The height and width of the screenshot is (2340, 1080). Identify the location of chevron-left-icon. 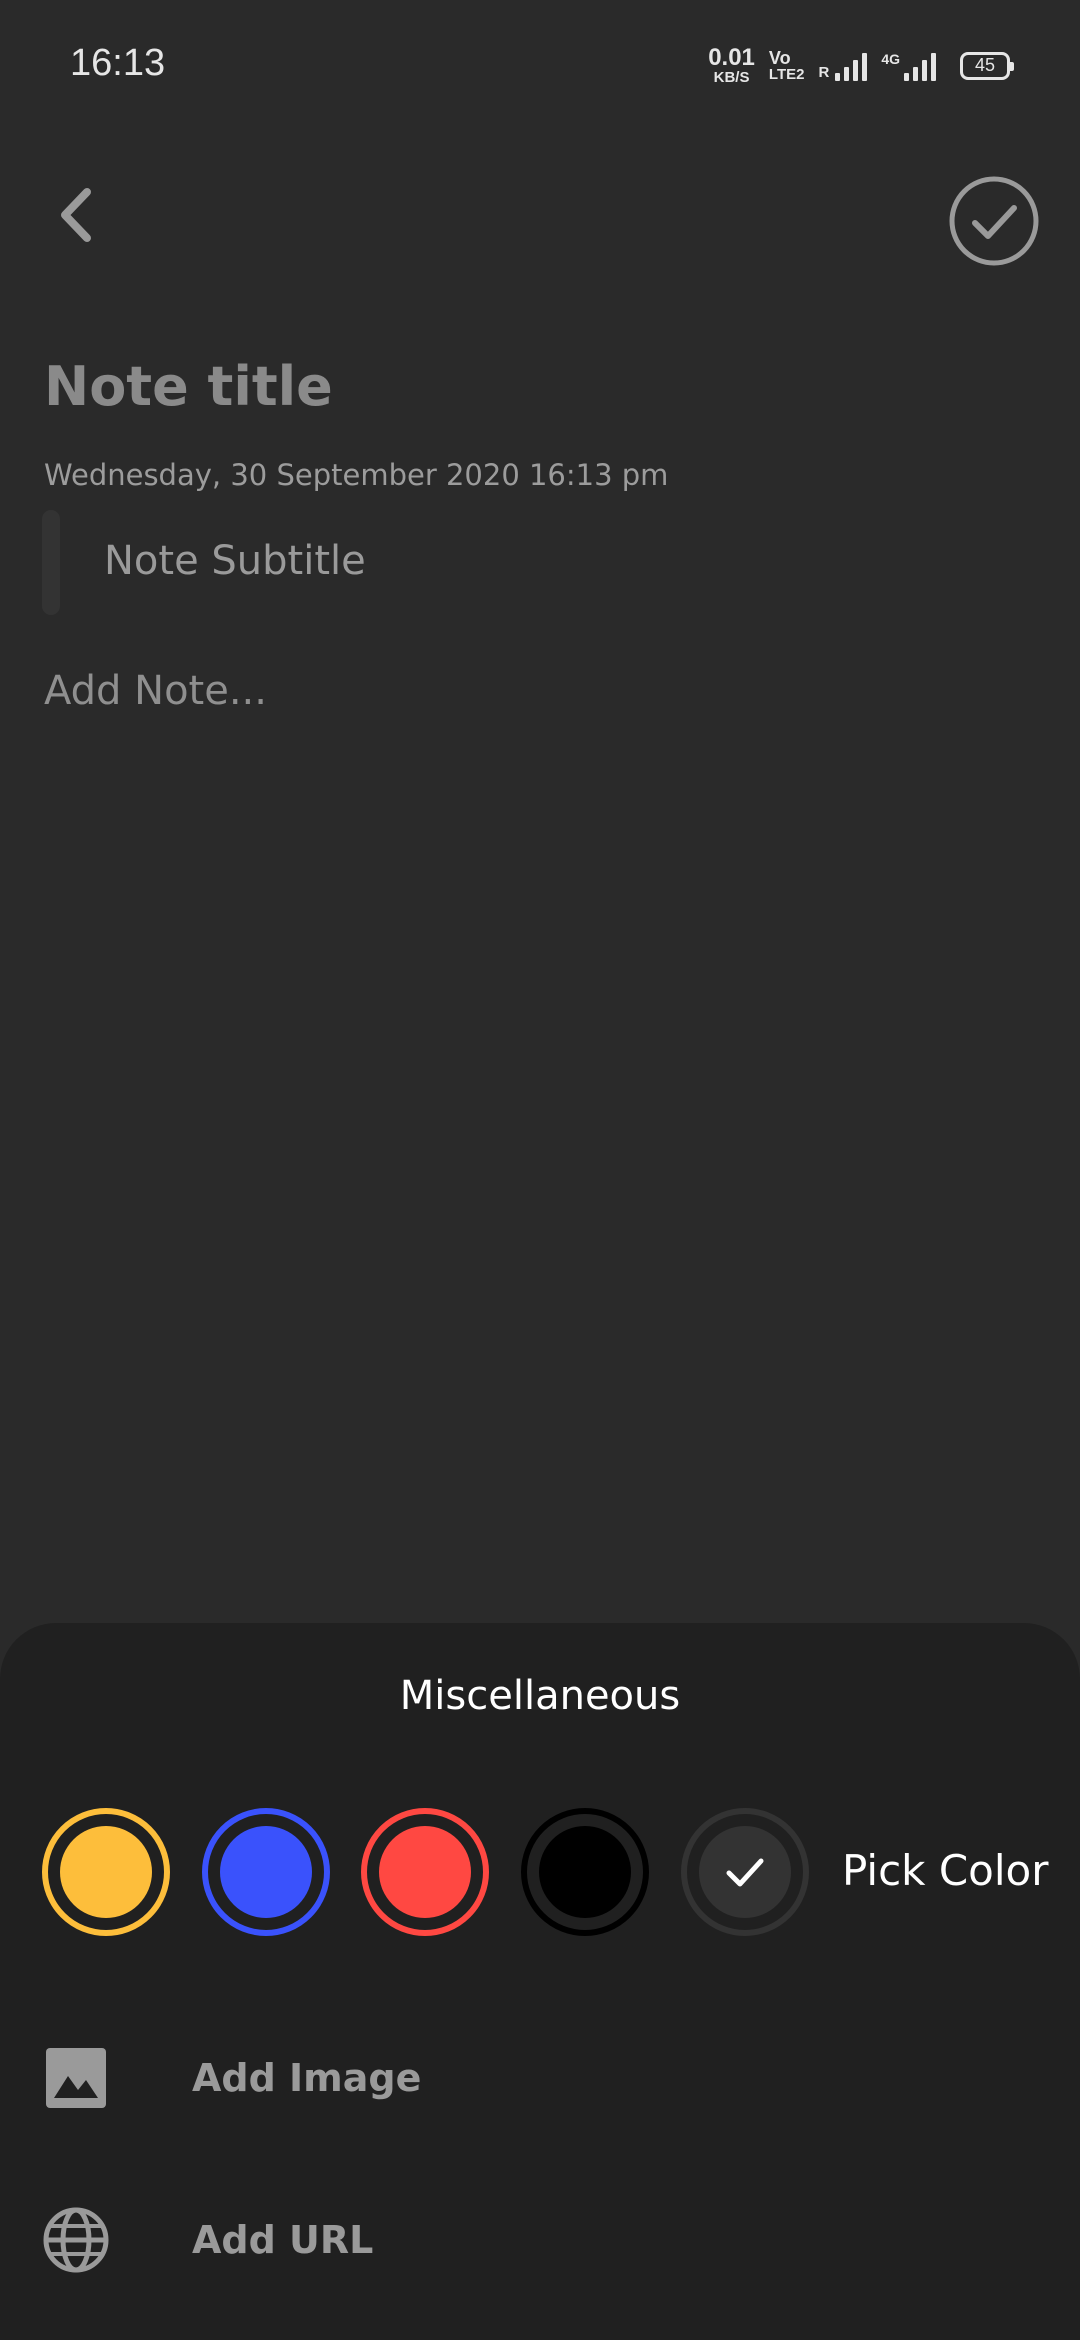
(76, 215).